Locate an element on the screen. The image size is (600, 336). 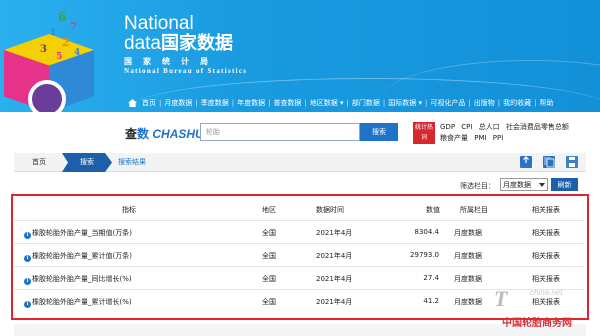
table-header: 指标 地区 数据时间 数值 所属栏目 相关报表 is located at coordinates (299, 209).